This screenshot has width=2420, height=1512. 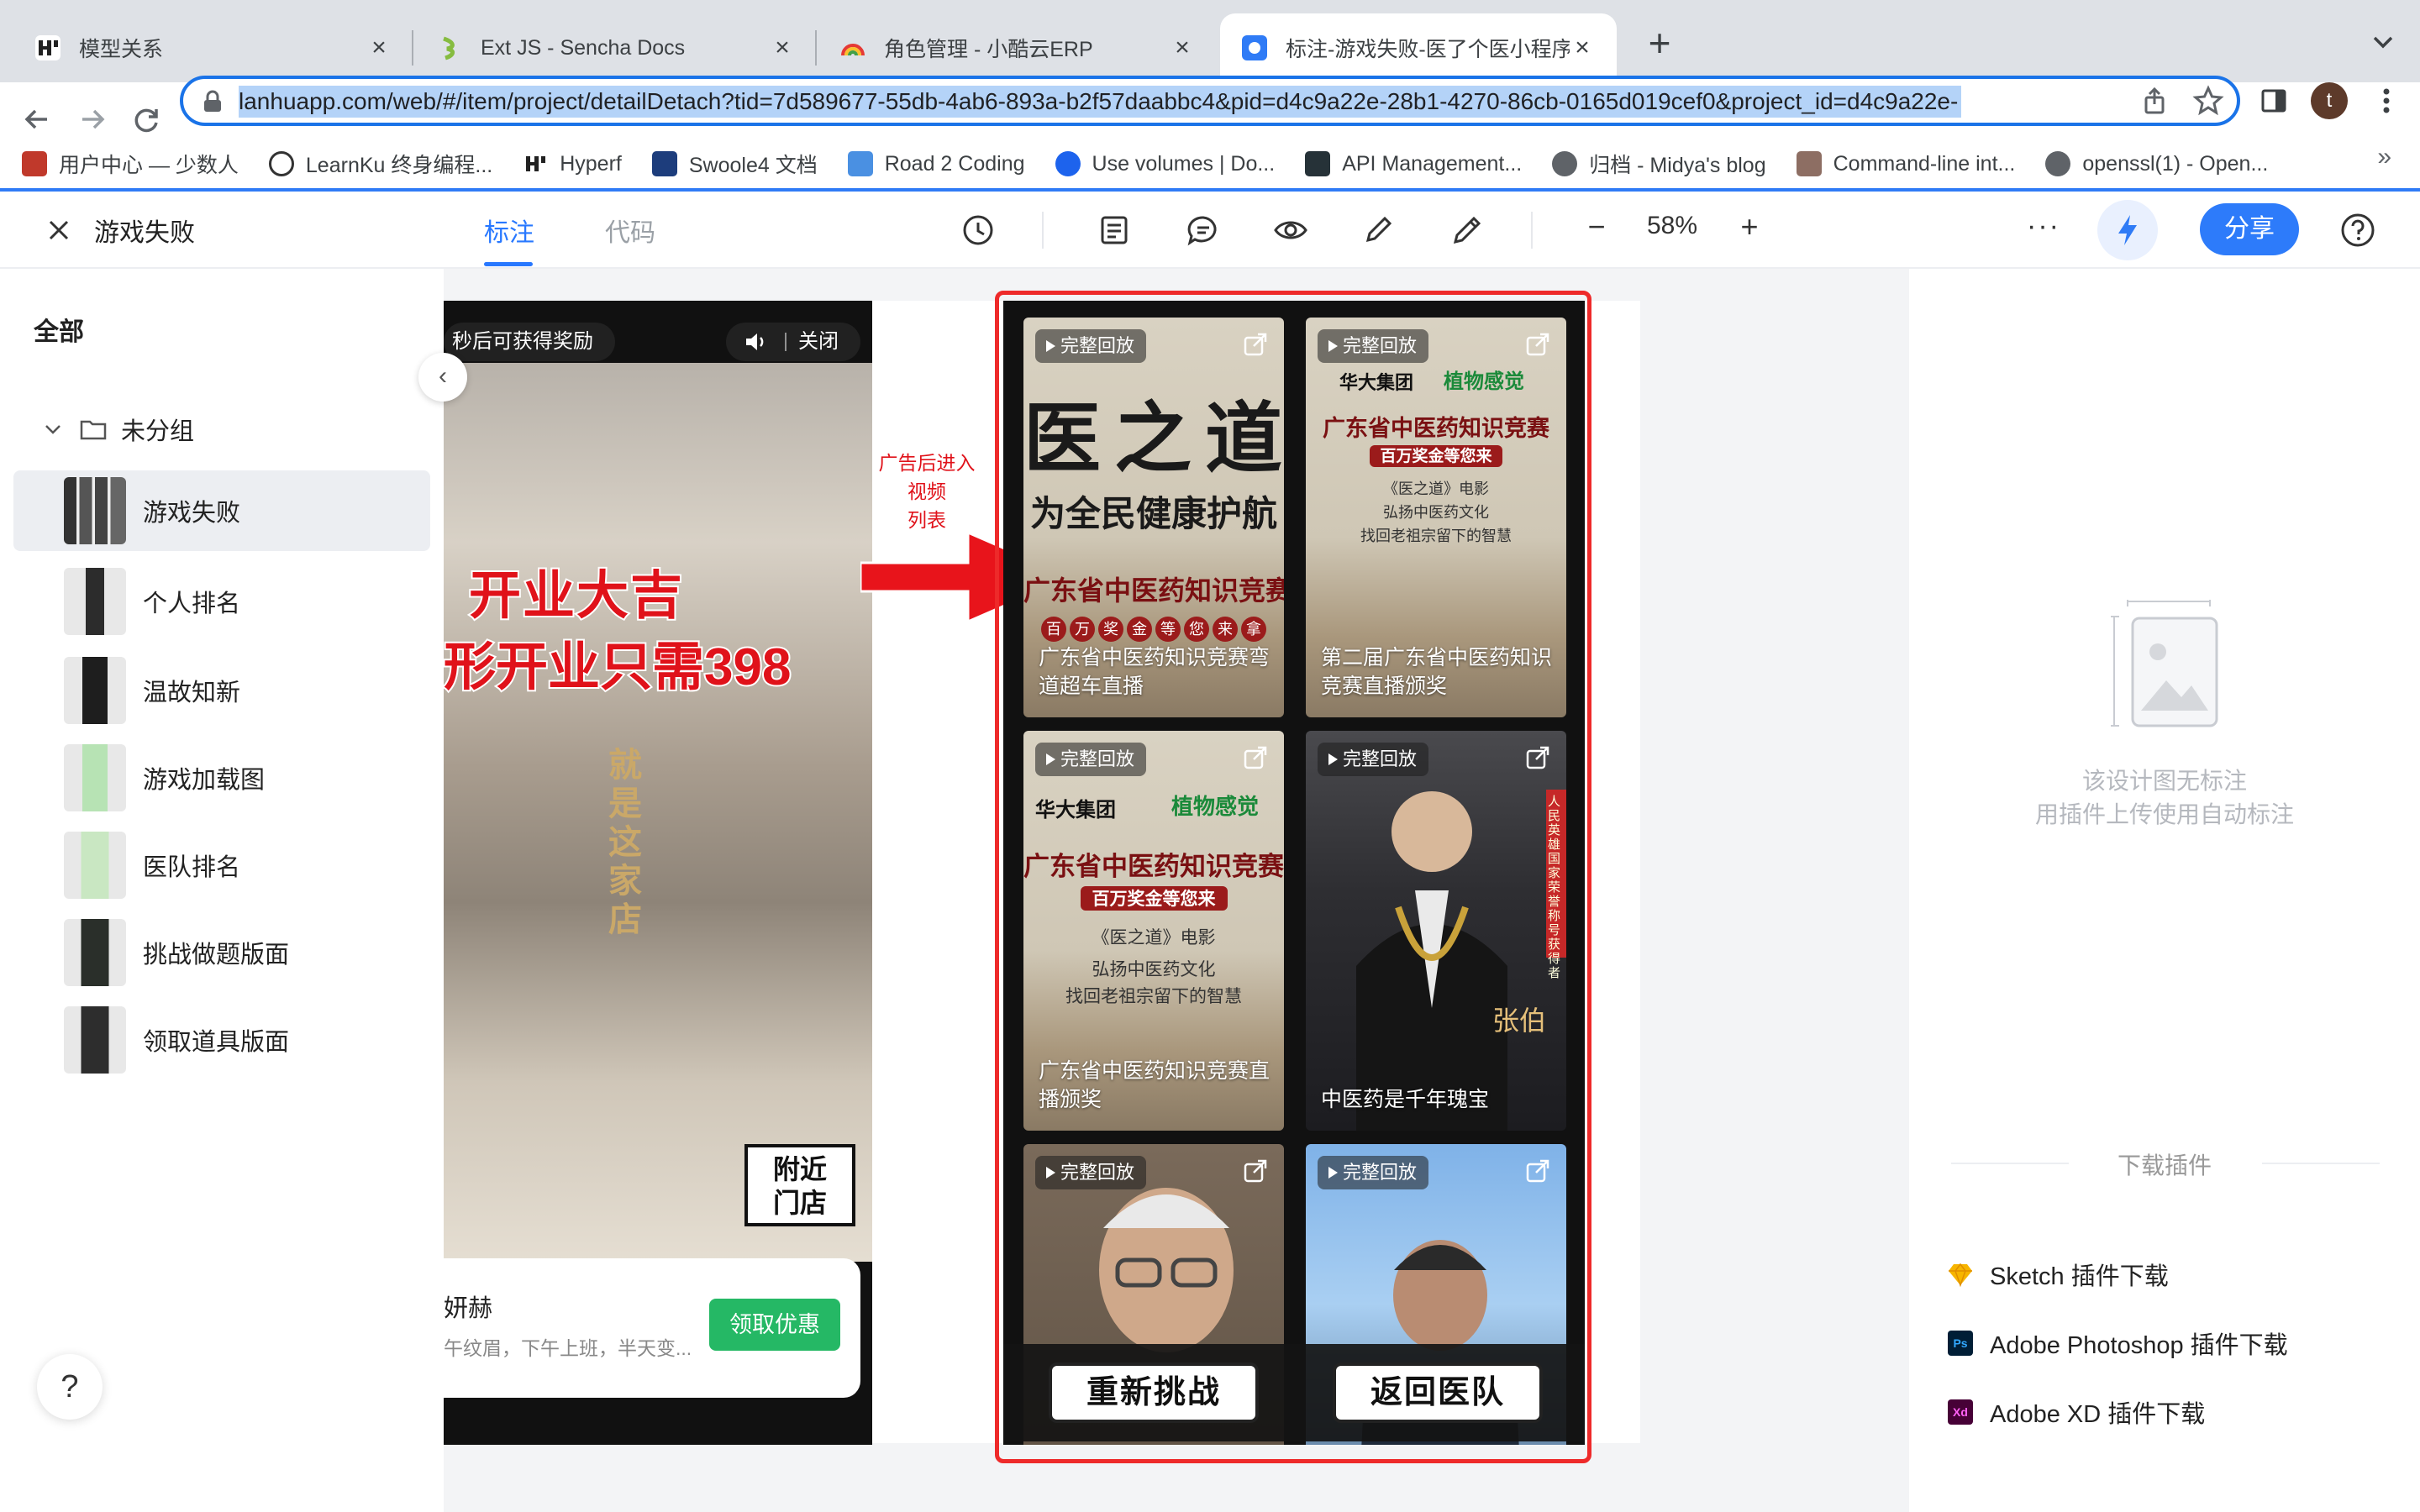 What do you see at coordinates (221, 1040) in the screenshot?
I see `sidebar-item-props: 领取道具版面` at bounding box center [221, 1040].